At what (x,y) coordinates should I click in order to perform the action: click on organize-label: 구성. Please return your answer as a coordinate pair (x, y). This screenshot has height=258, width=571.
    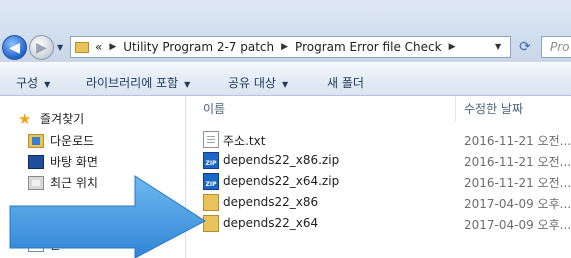
    Looking at the image, I should click on (27, 83).